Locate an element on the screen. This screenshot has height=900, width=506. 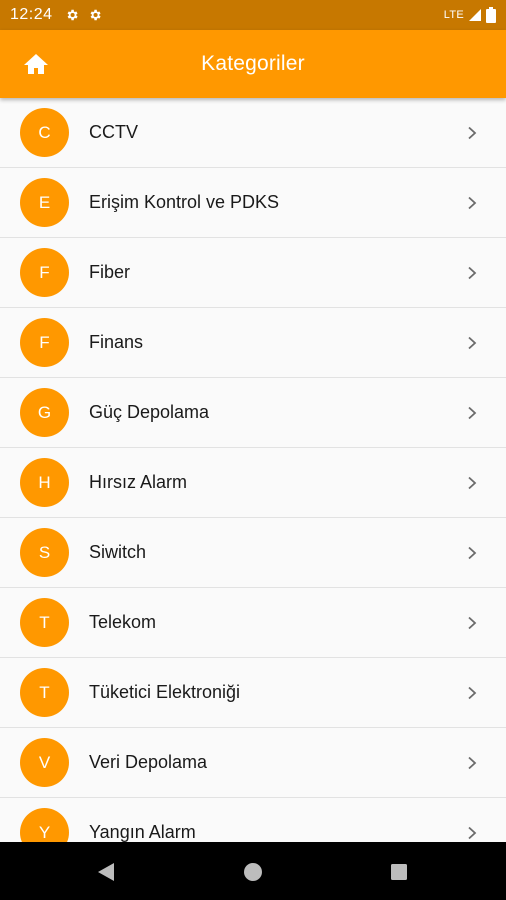
status-time: 12:24 is located at coordinates (31, 14).